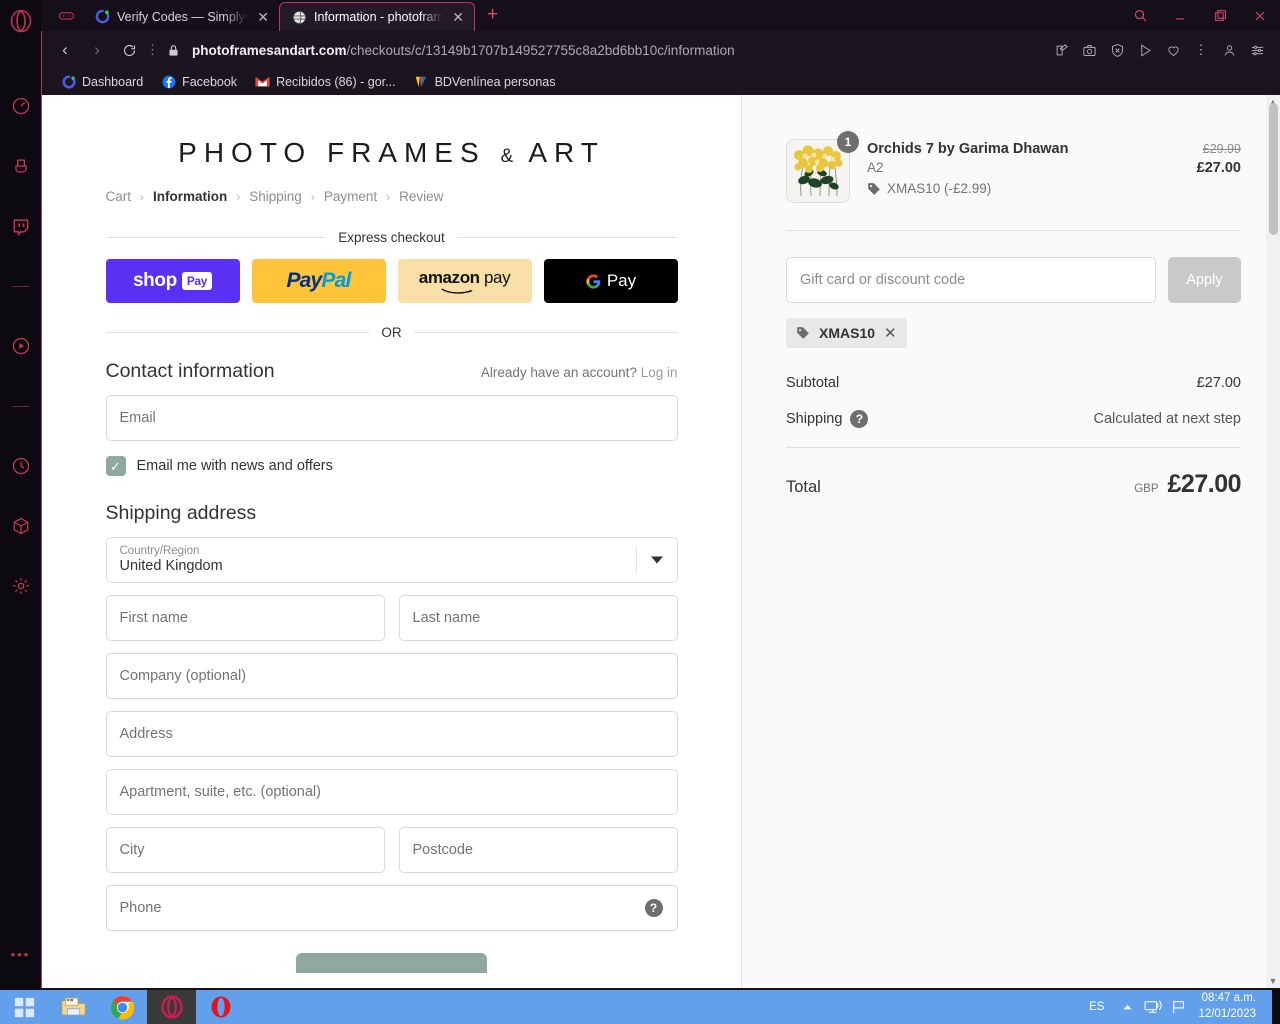 This screenshot has height=1024, width=1280. What do you see at coordinates (262, 82) in the screenshot?
I see `gmail-icon` at bounding box center [262, 82].